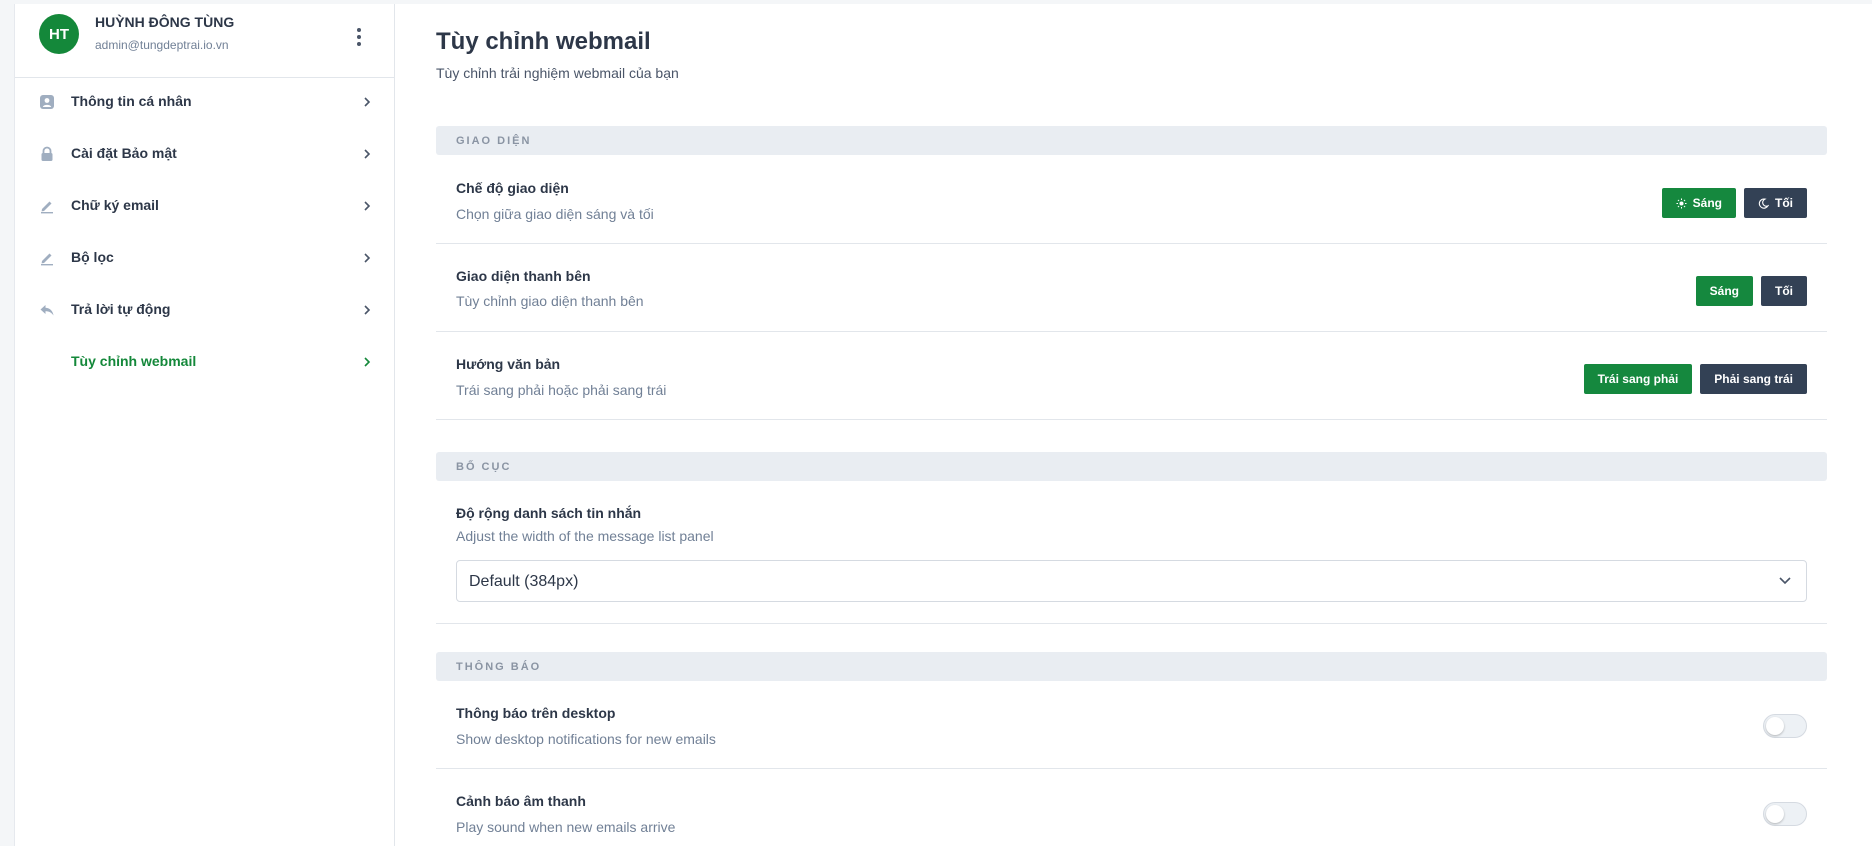 The image size is (1872, 846). What do you see at coordinates (521, 801) in the screenshot?
I see `setting-title: Cảnh báo âm thanh` at bounding box center [521, 801].